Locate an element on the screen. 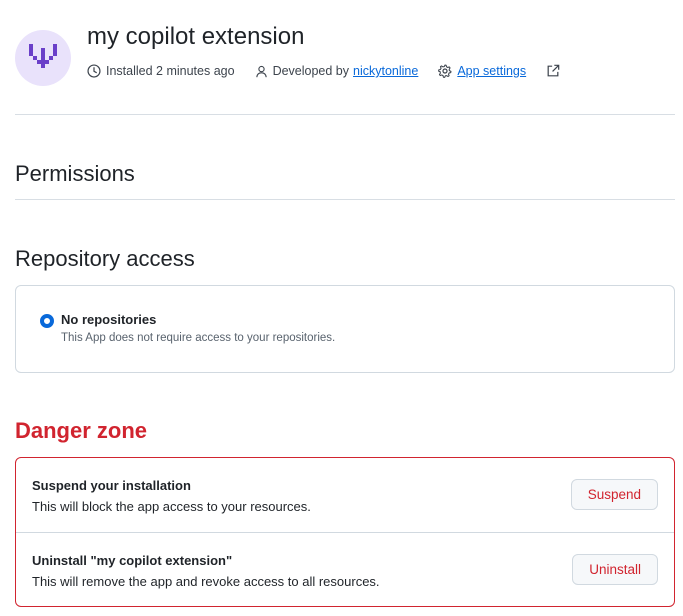 The width and height of the screenshot is (683, 616). permissions-title: Permissions is located at coordinates (75, 173).